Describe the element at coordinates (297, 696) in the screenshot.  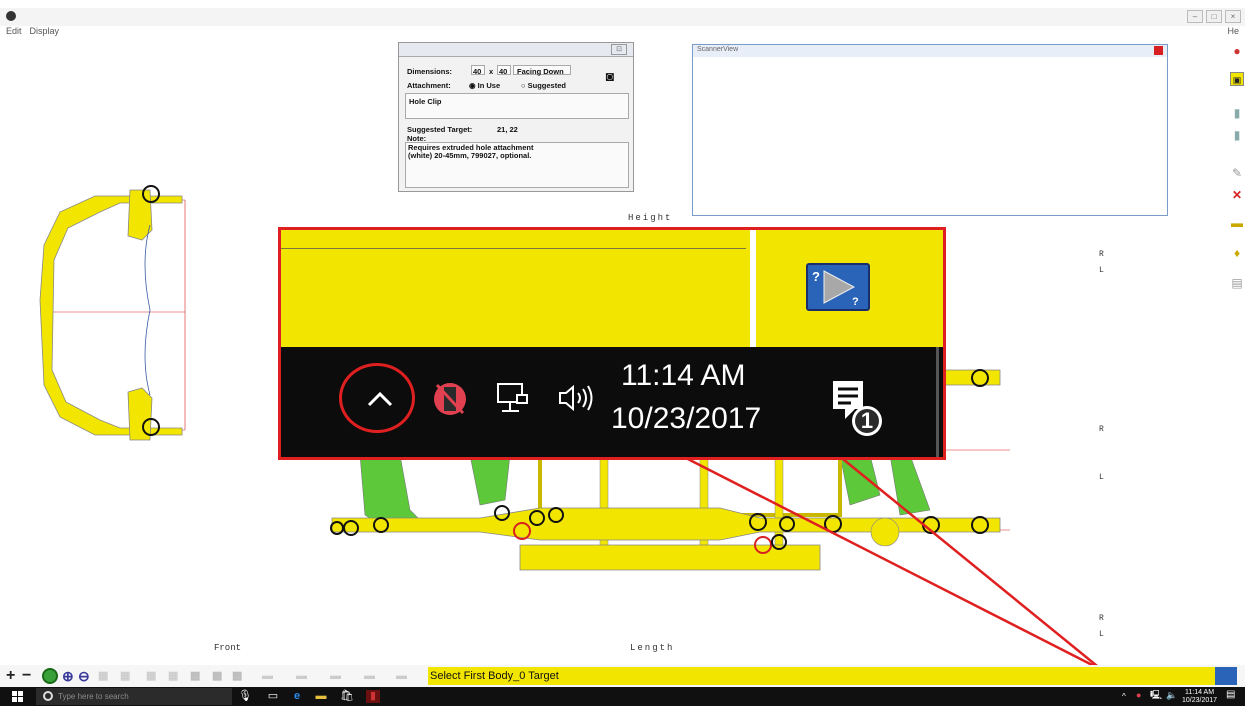
I see `edge-icon: e` at that location.